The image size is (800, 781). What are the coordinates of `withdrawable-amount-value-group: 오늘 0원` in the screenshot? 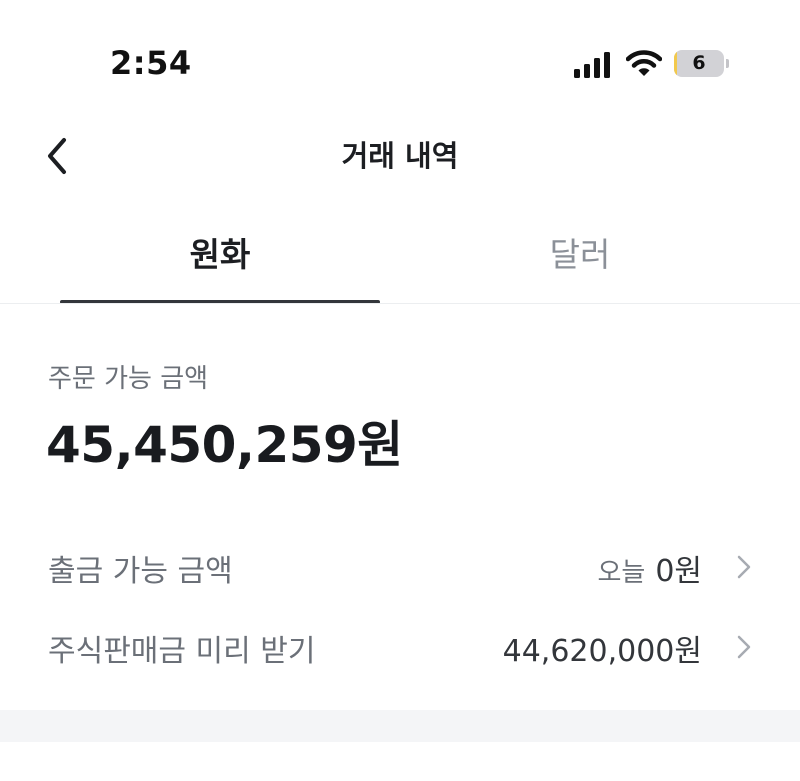 It's located at (649, 568).